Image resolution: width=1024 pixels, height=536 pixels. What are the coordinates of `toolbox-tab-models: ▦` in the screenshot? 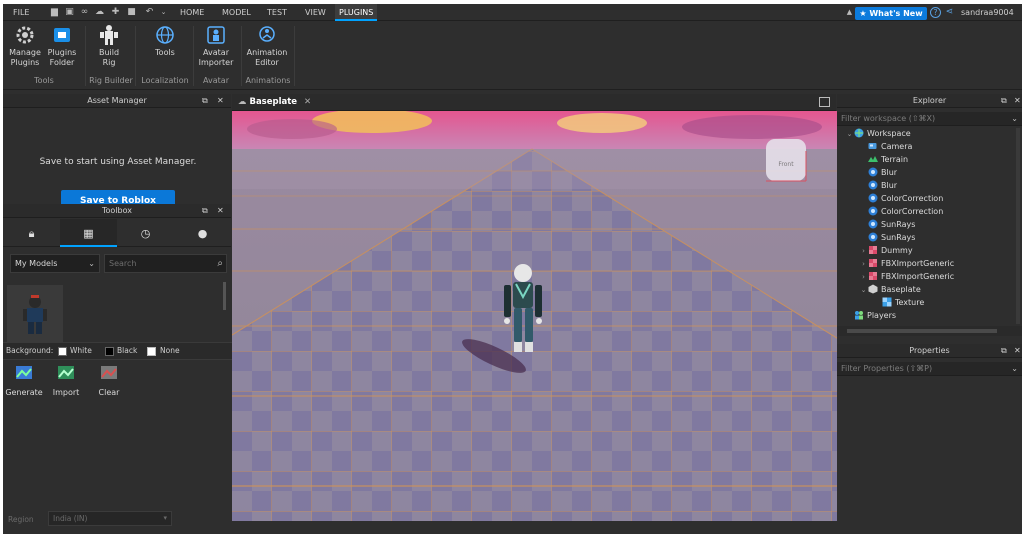 It's located at (88, 233).